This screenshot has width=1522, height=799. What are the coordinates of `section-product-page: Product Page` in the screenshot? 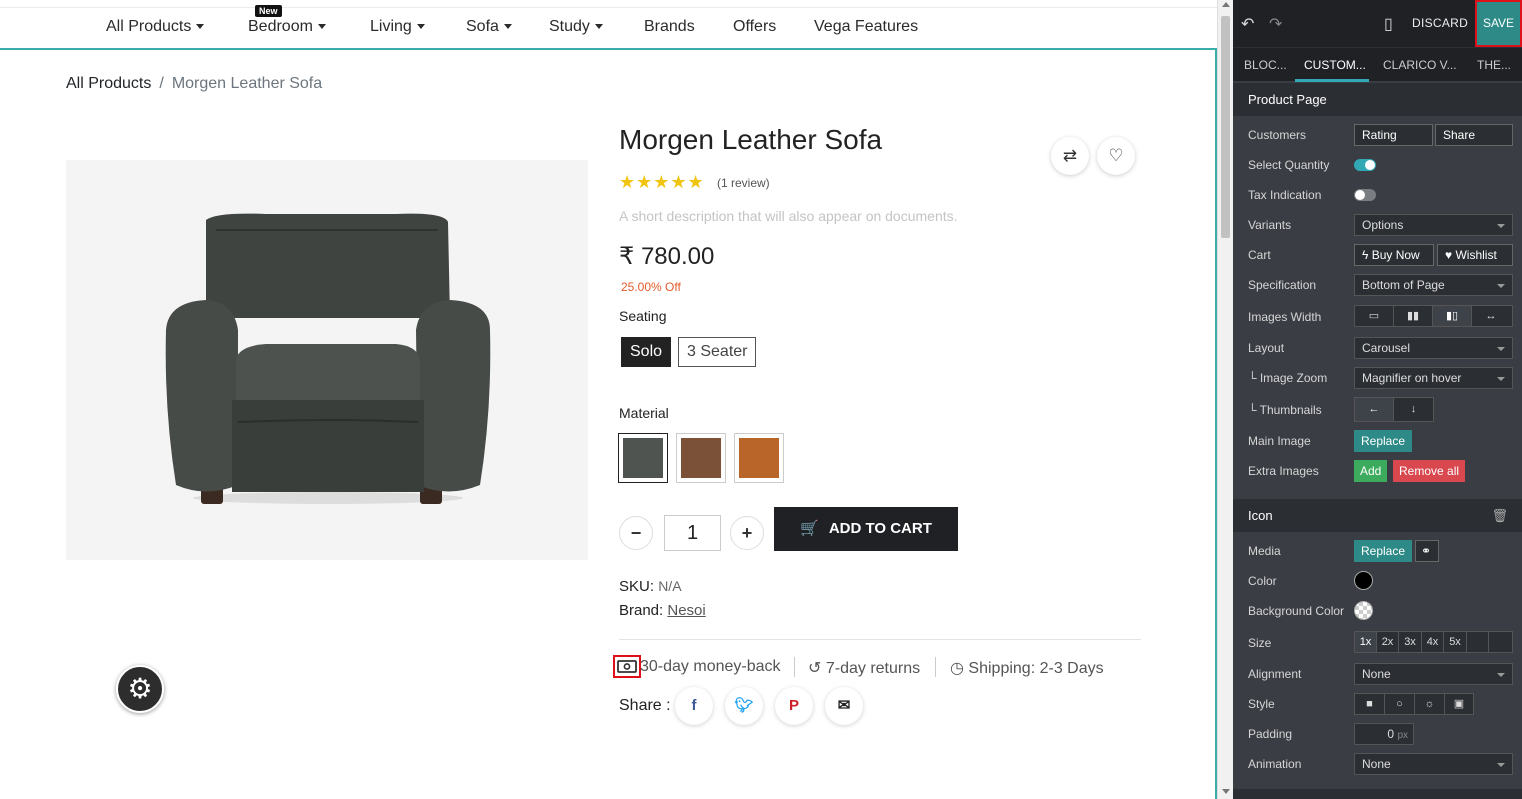 It's located at (1377, 99).